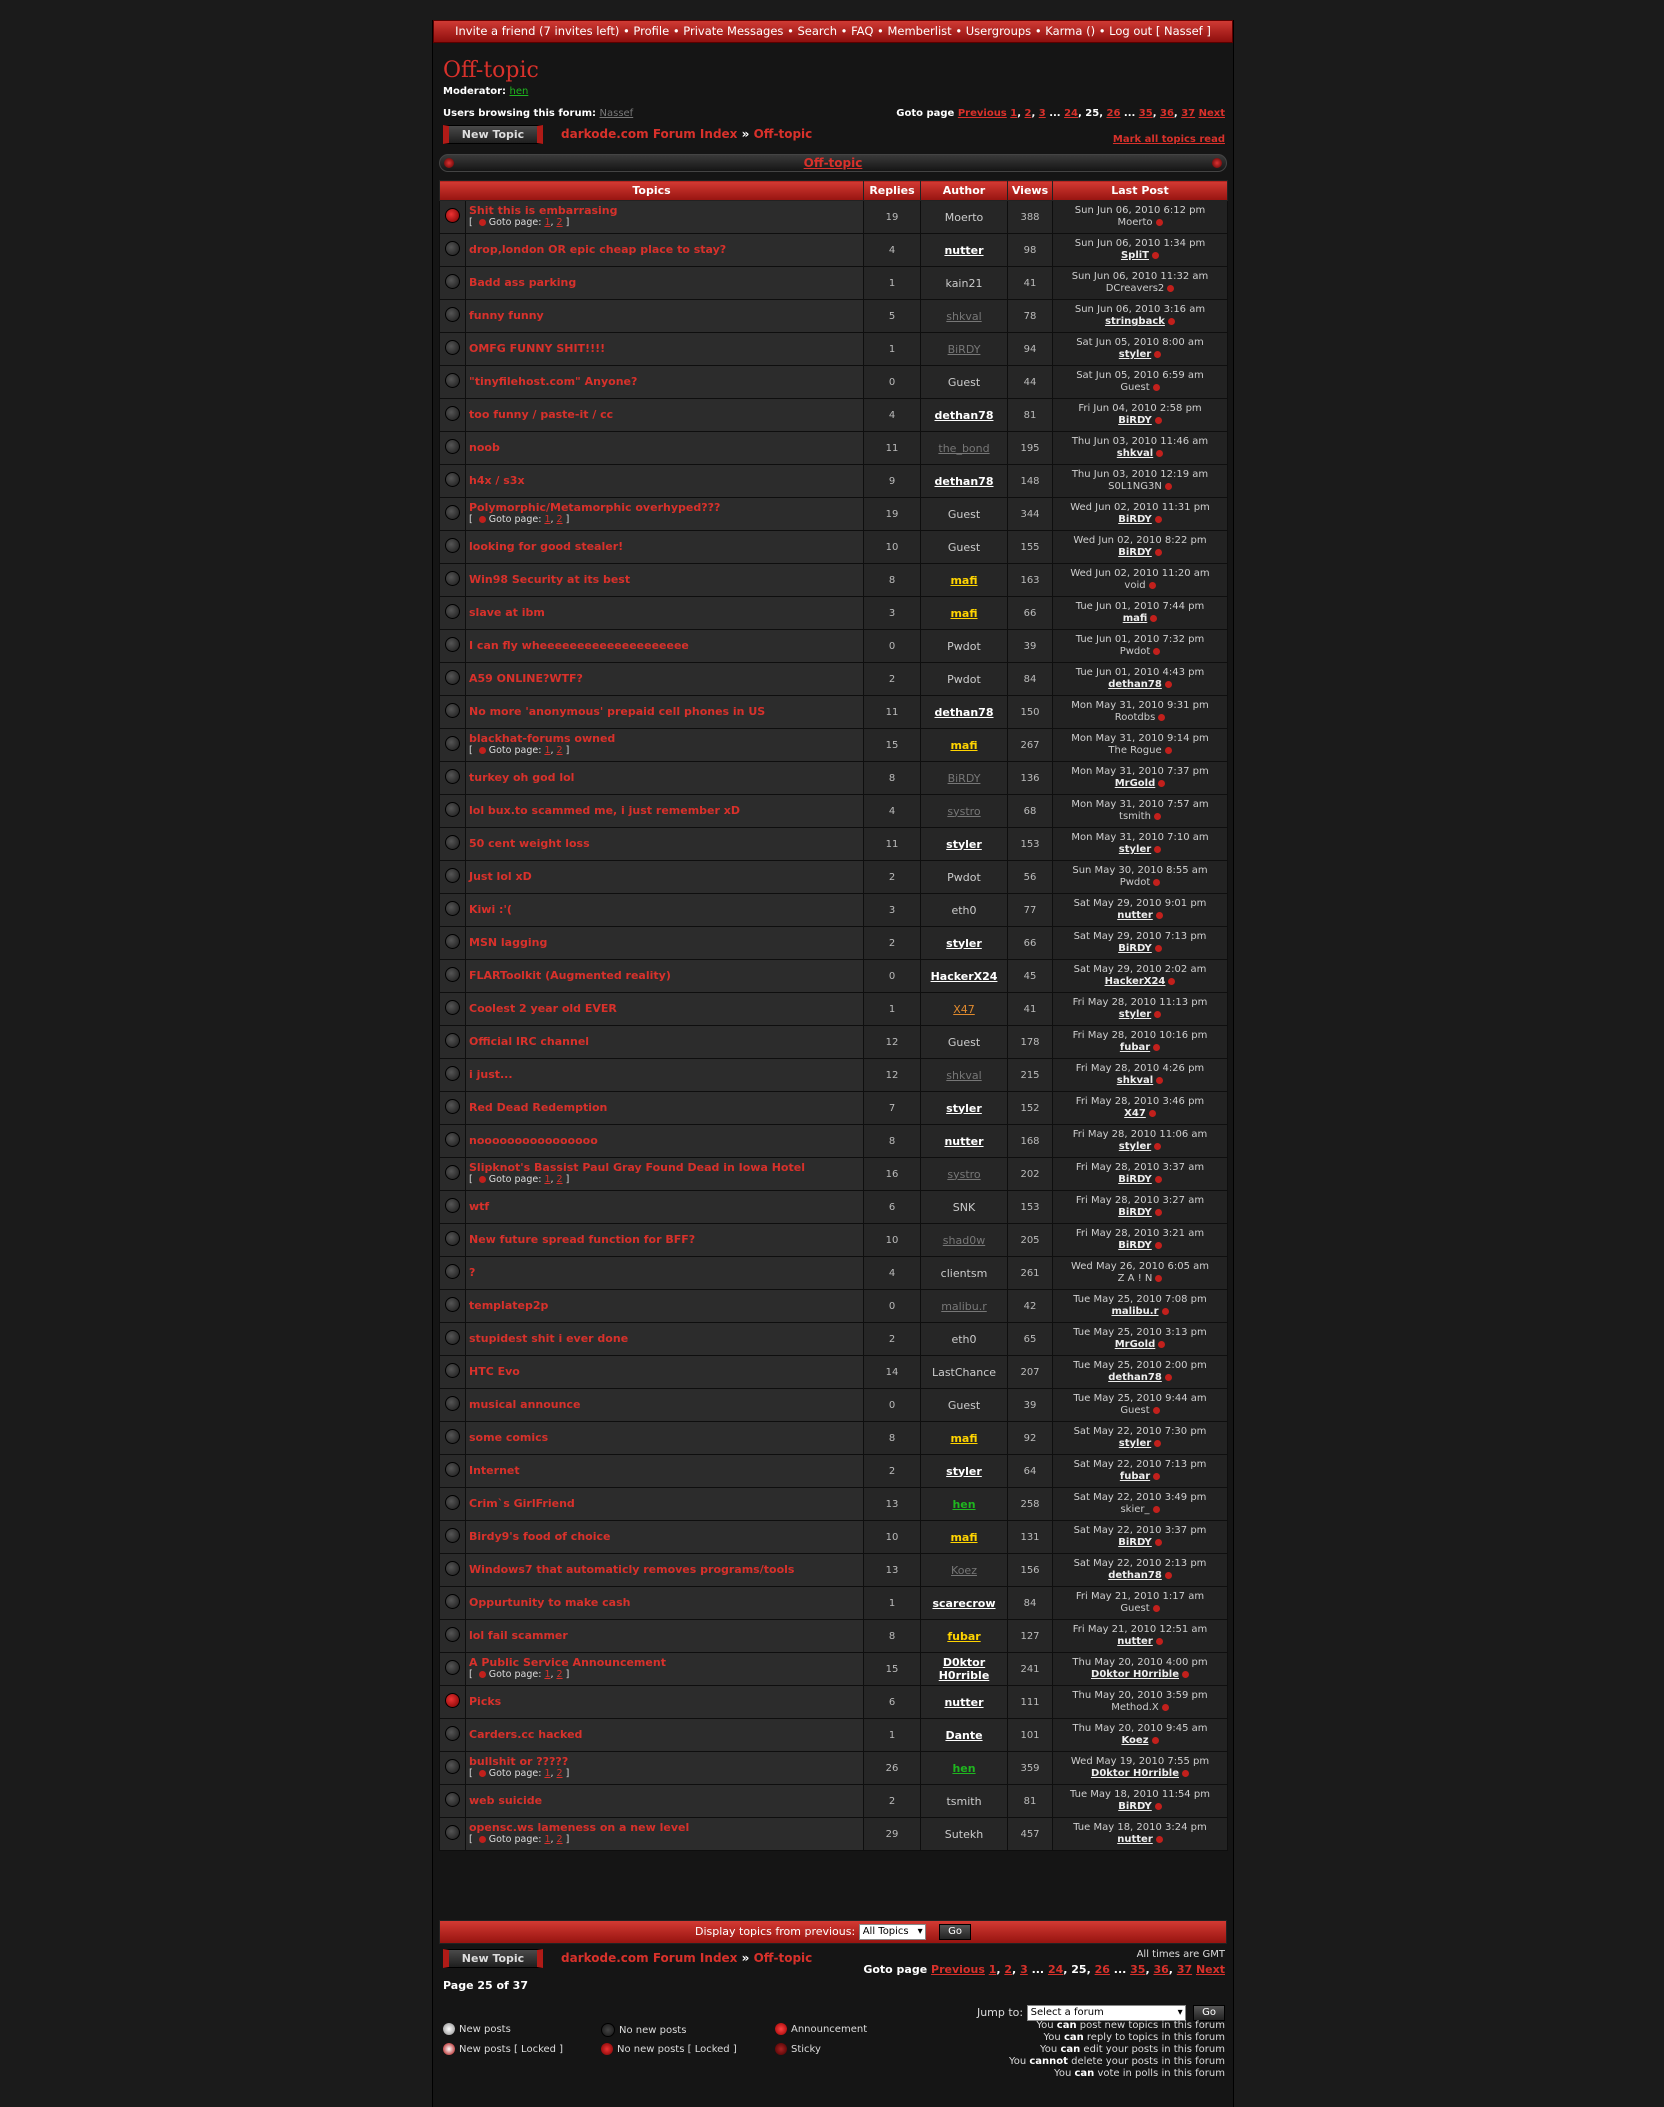  What do you see at coordinates (963, 1636) in the screenshot?
I see `author-link: fubar` at bounding box center [963, 1636].